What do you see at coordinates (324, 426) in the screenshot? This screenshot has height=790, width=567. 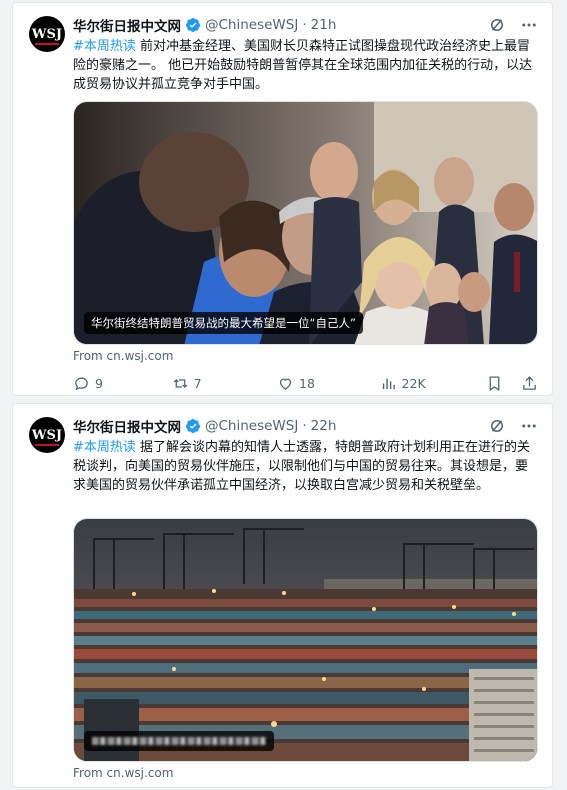 I see `timestamp: 22h` at bounding box center [324, 426].